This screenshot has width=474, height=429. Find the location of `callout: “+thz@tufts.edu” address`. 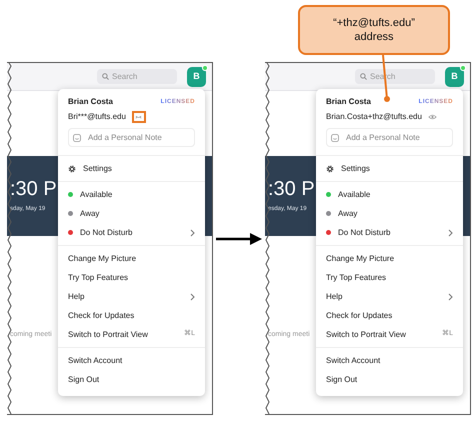

callout: “+thz@tufts.edu” address is located at coordinates (374, 30).